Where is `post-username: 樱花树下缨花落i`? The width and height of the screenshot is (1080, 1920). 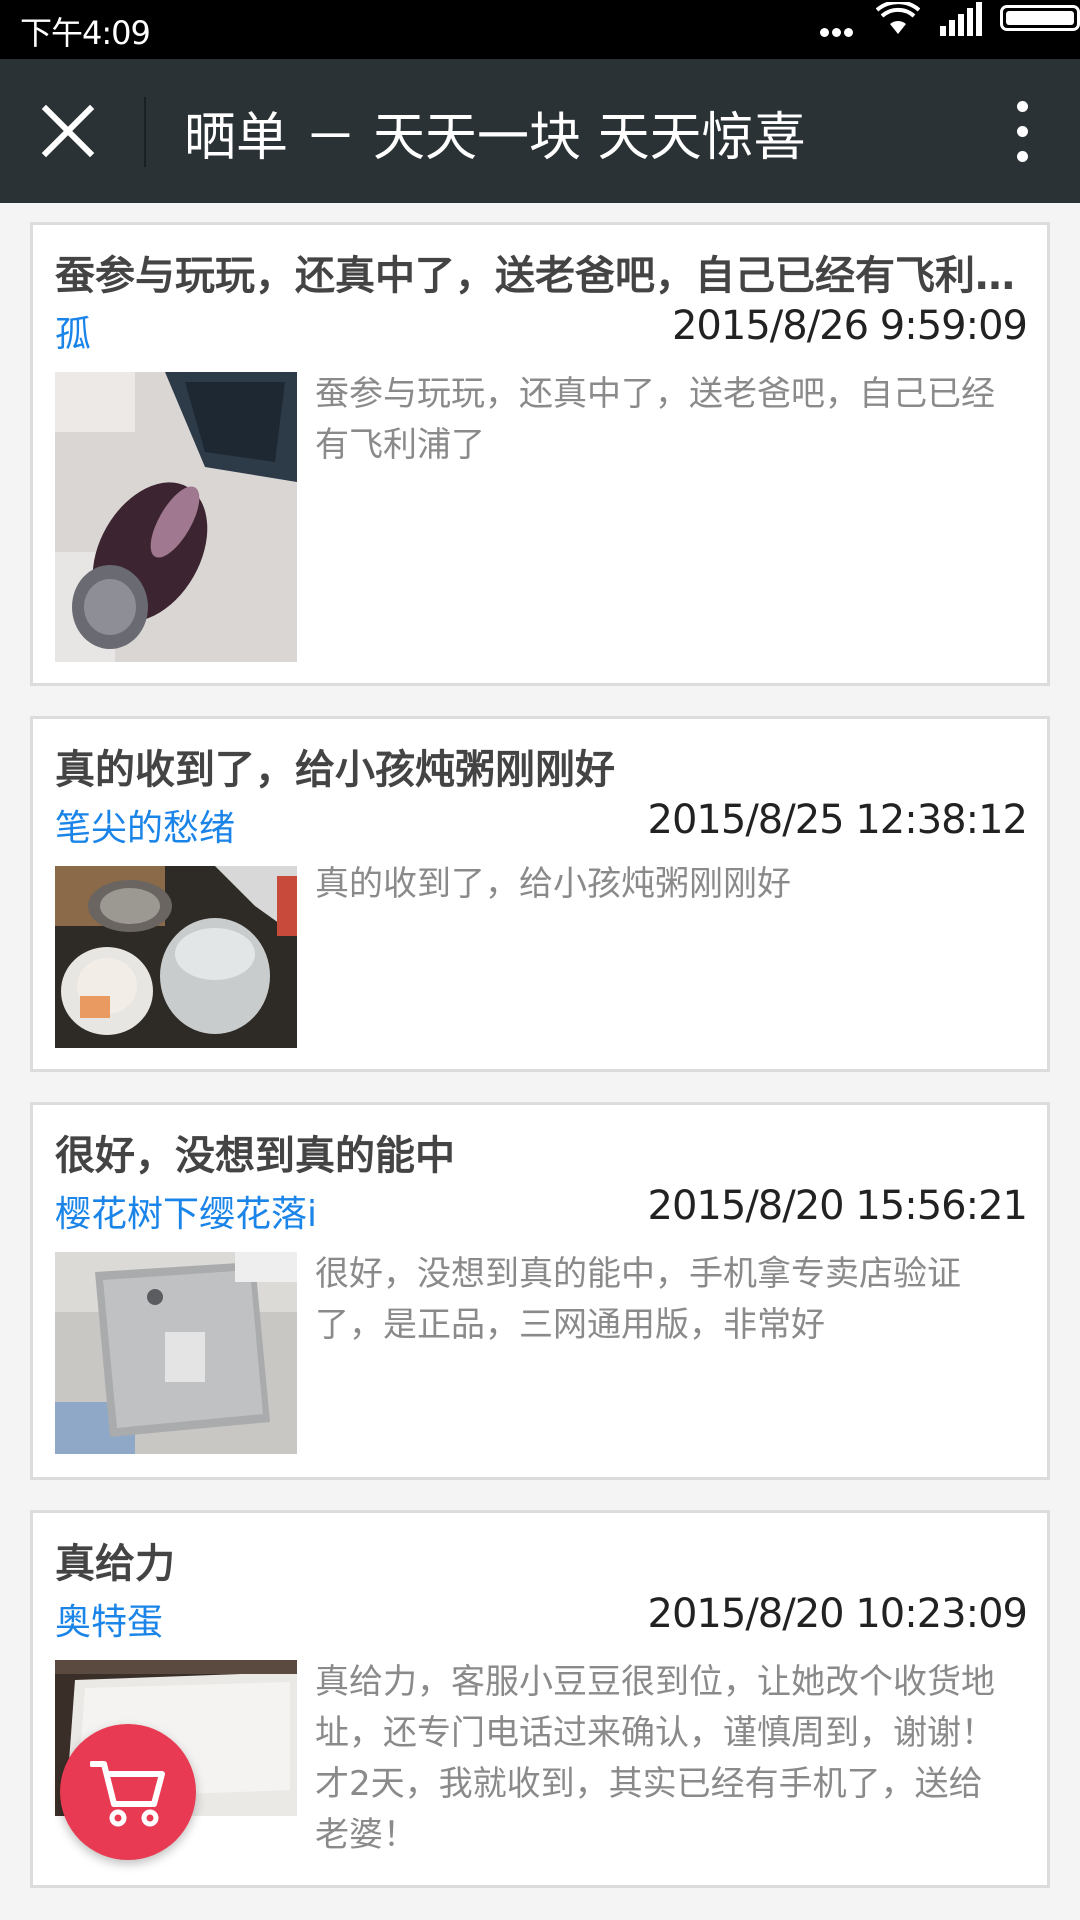
post-username: 樱花树下缨花落i is located at coordinates (186, 1211).